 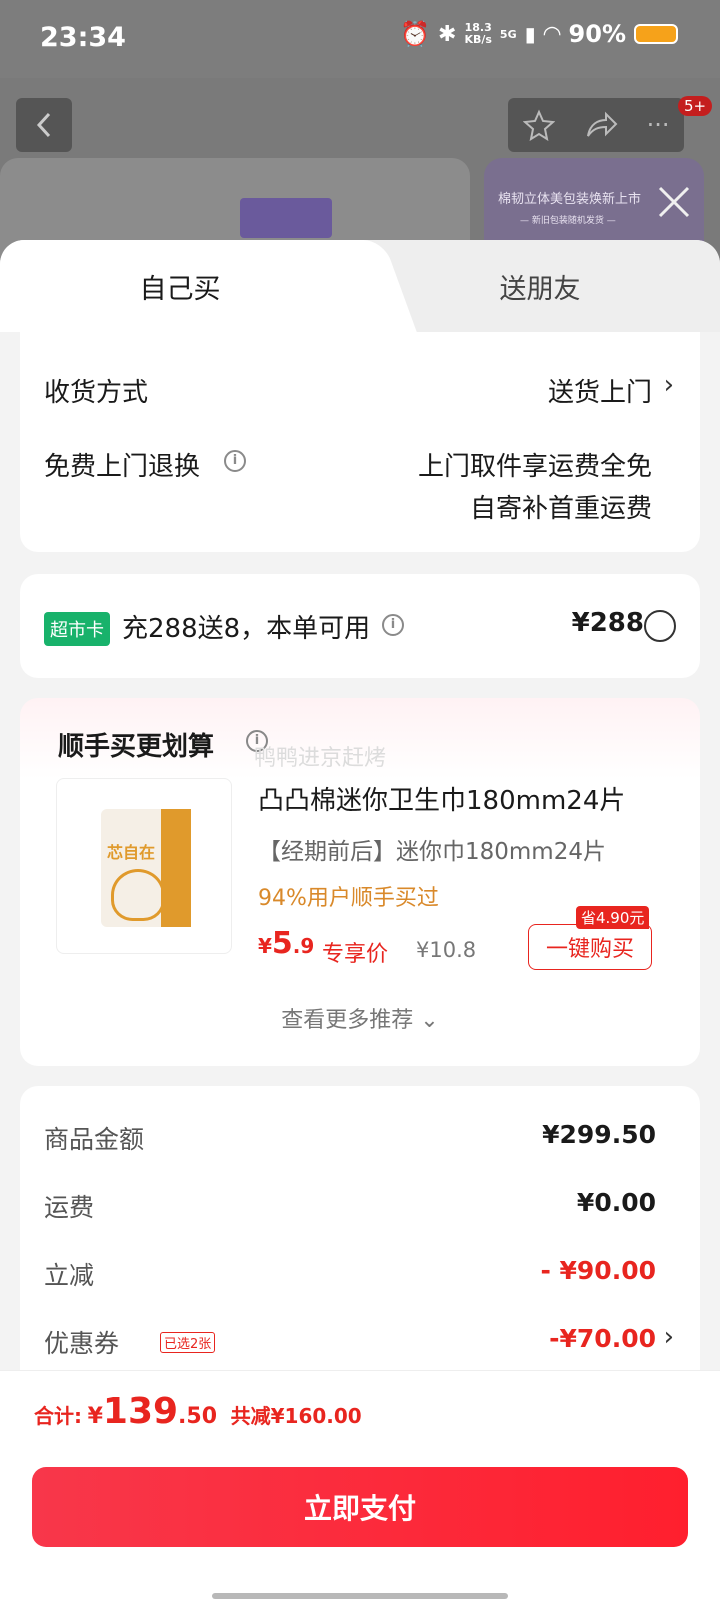 What do you see at coordinates (590, 947) in the screenshot?
I see `one-click-buy-button: 一键购买` at bounding box center [590, 947].